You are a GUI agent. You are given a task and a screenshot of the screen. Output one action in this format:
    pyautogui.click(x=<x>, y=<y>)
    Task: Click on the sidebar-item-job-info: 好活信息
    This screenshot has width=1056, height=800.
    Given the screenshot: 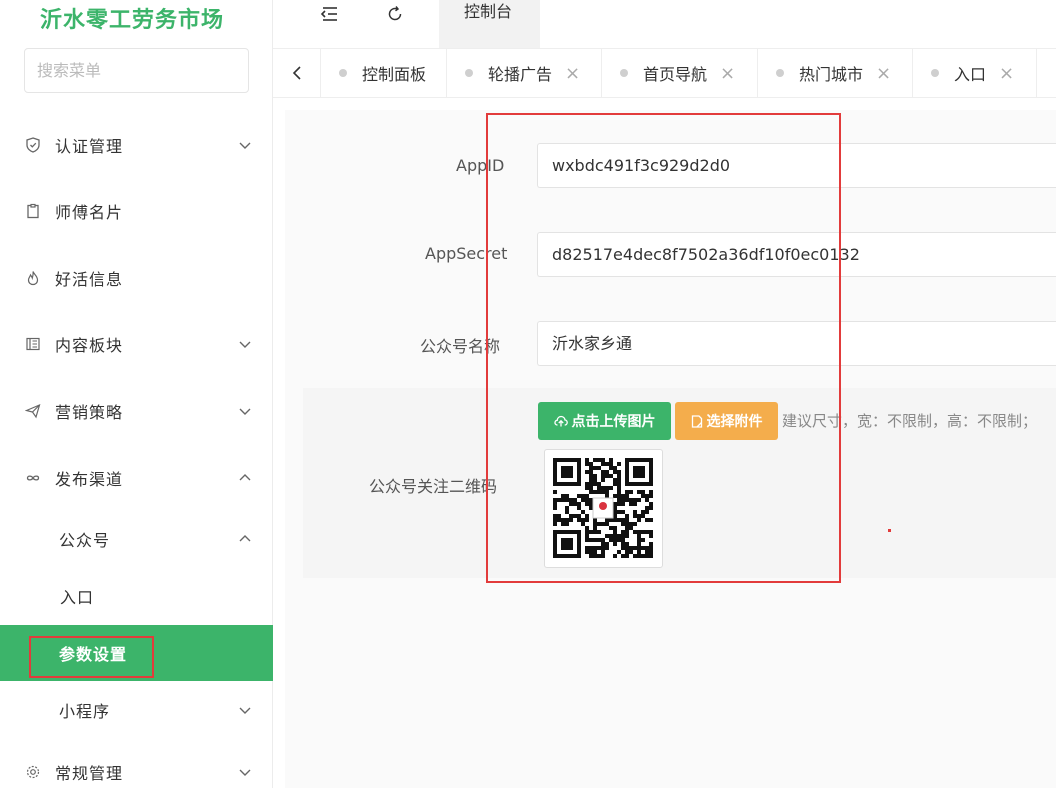 What is the action you would take?
    pyautogui.click(x=136, y=278)
    